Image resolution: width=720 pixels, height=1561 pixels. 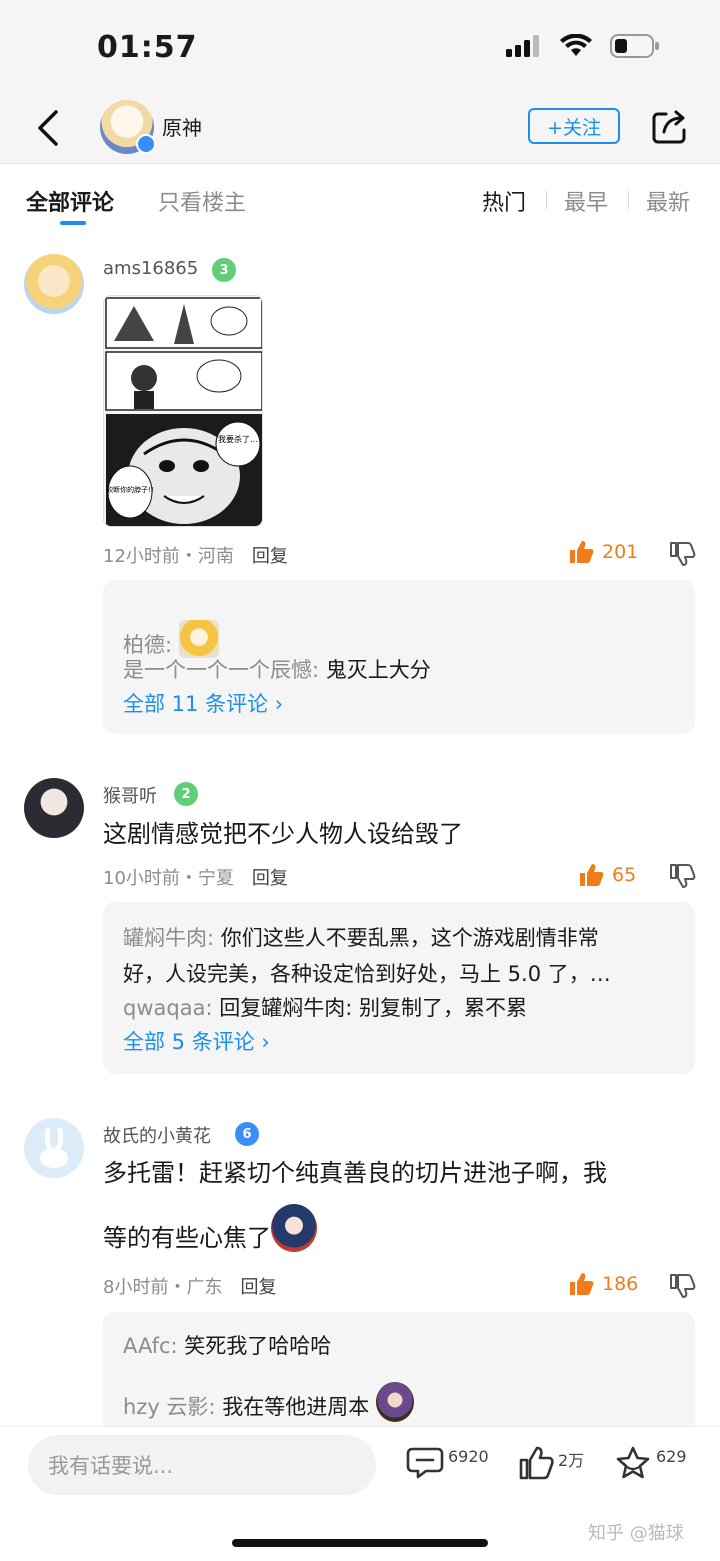 What do you see at coordinates (360, 1543) in the screenshot?
I see `home-indicator` at bounding box center [360, 1543].